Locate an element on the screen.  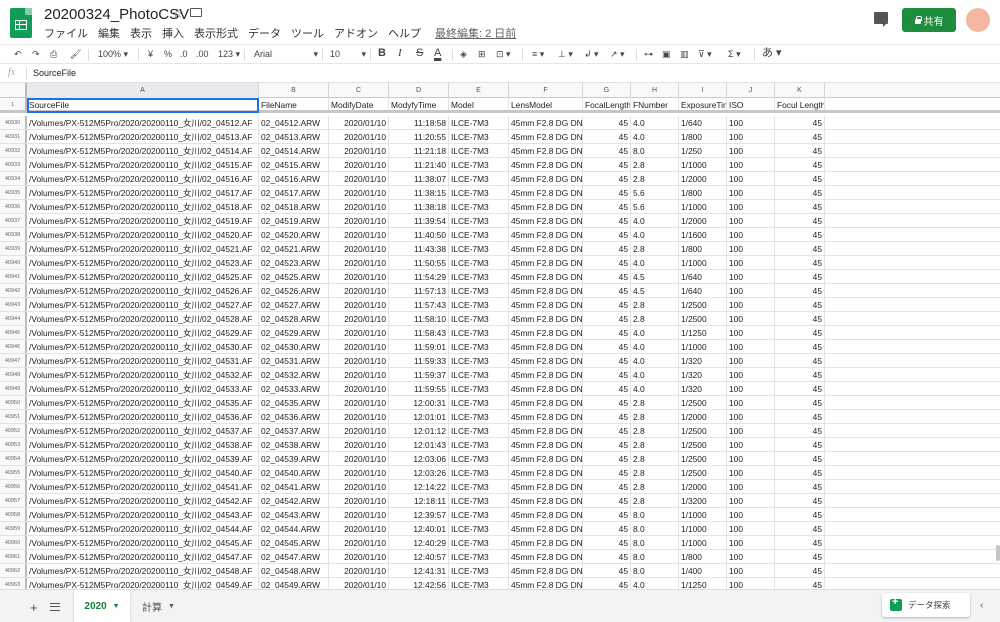
menu-format: 表示形式 is located at coordinates (216, 33).